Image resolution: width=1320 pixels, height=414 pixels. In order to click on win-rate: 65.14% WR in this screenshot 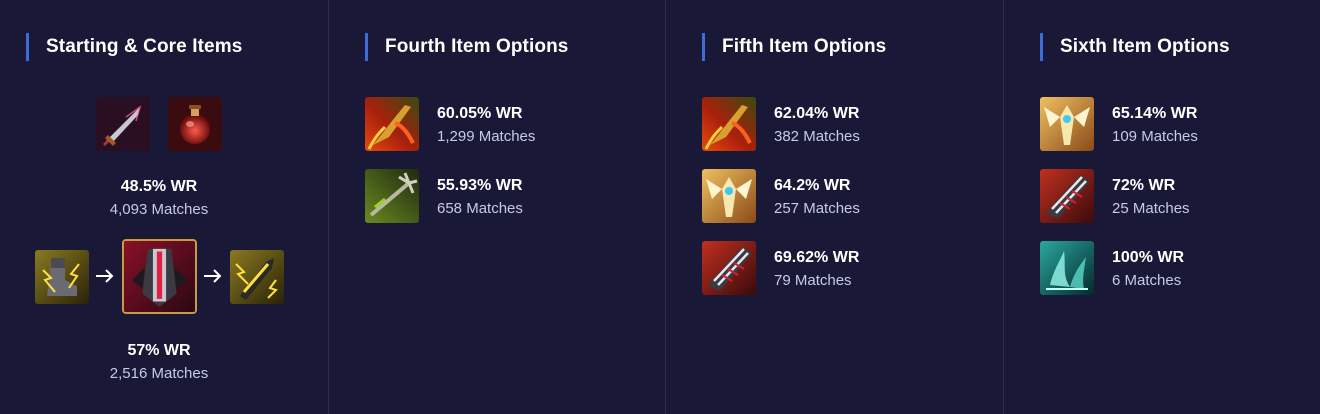, I will do `click(1155, 113)`.